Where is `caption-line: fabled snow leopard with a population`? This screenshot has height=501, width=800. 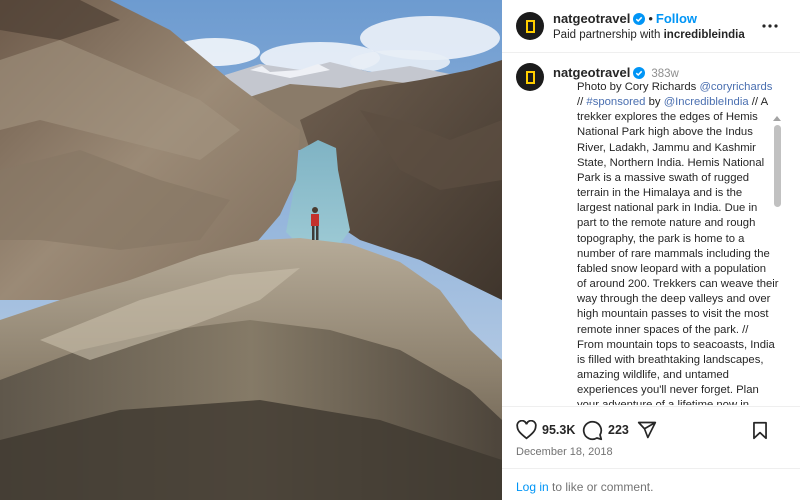 caption-line: fabled snow leopard with a population is located at coordinates (672, 269).